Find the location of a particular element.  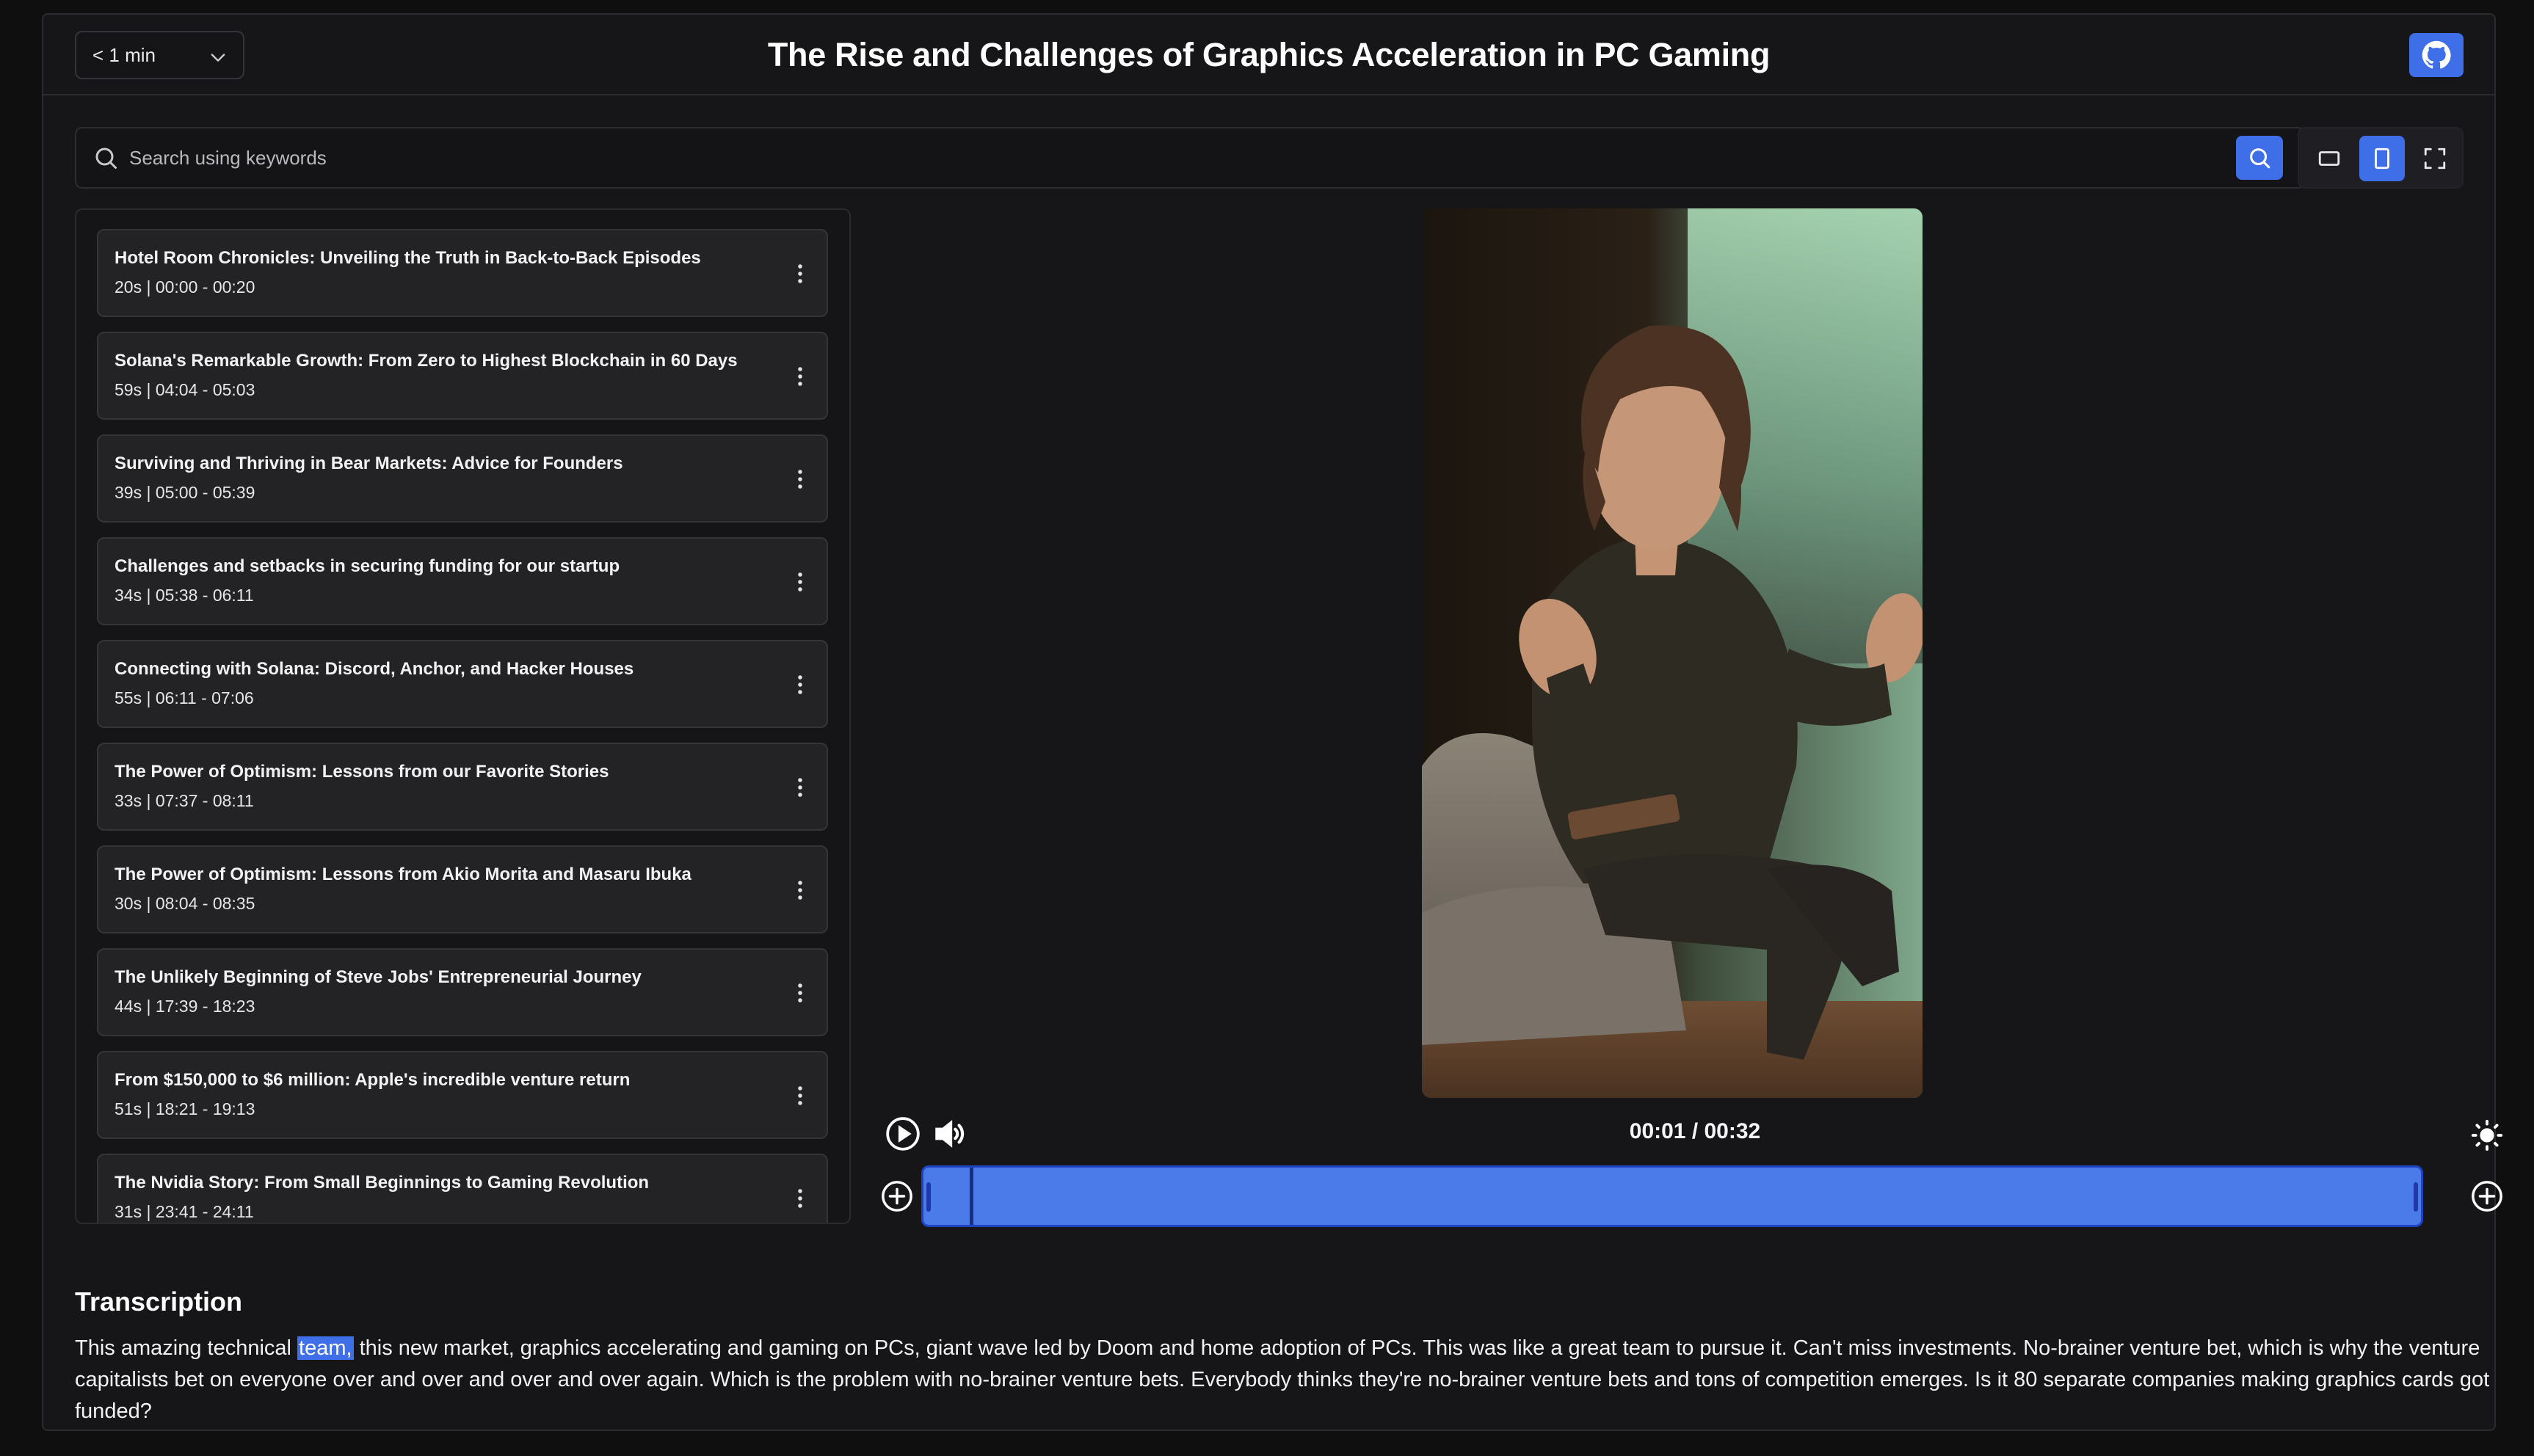

portrait-view-icon is located at coordinates (2382, 159).